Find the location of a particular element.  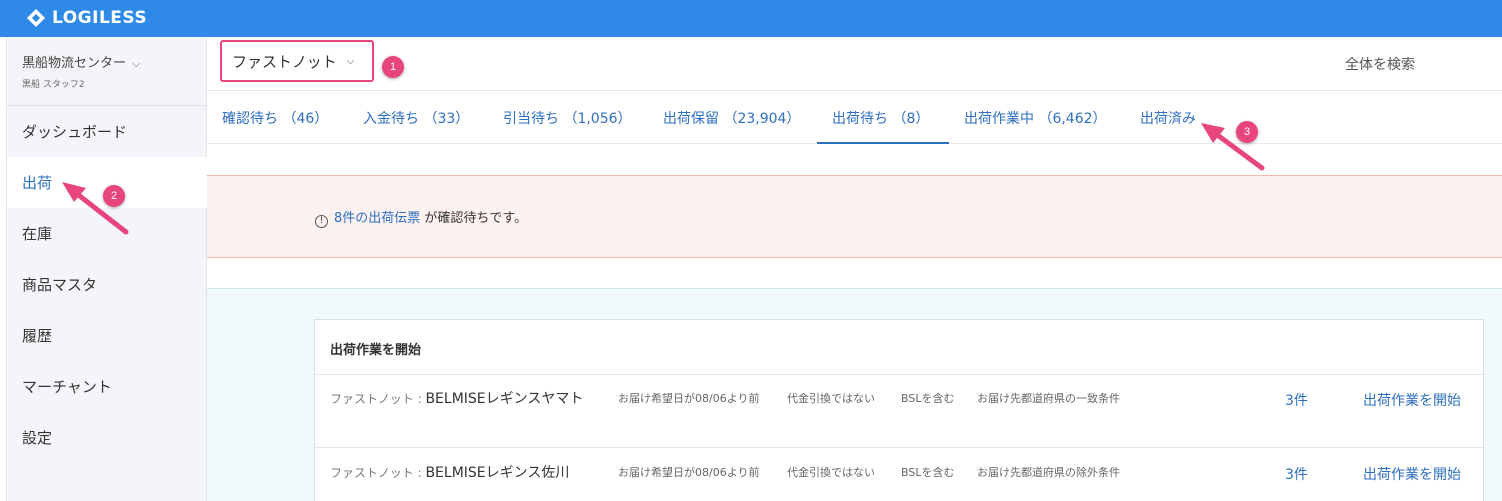

left-edge is located at coordinates (3, 269).